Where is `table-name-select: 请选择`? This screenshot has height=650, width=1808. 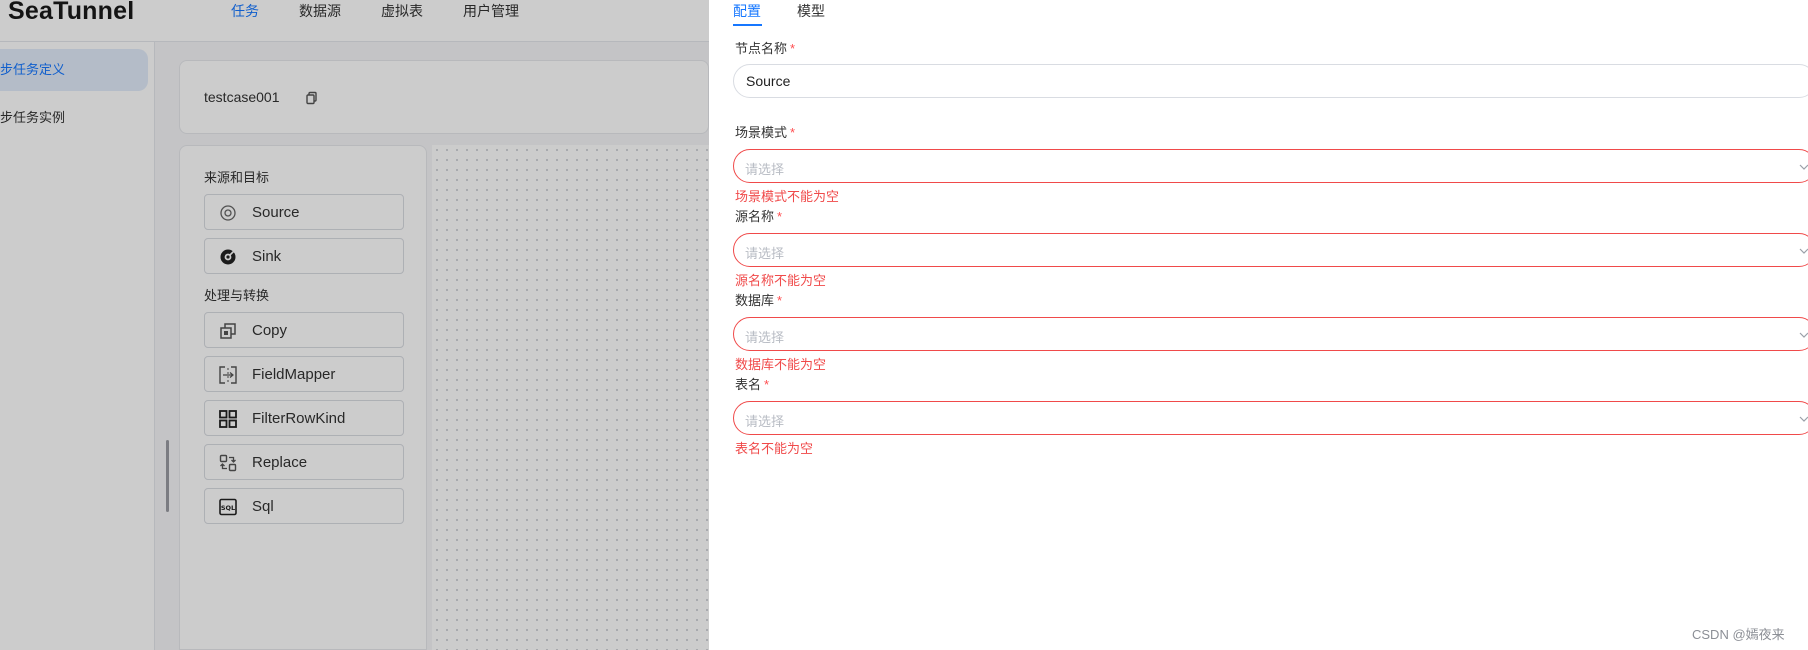
table-name-select: 请选择 is located at coordinates (1270, 418).